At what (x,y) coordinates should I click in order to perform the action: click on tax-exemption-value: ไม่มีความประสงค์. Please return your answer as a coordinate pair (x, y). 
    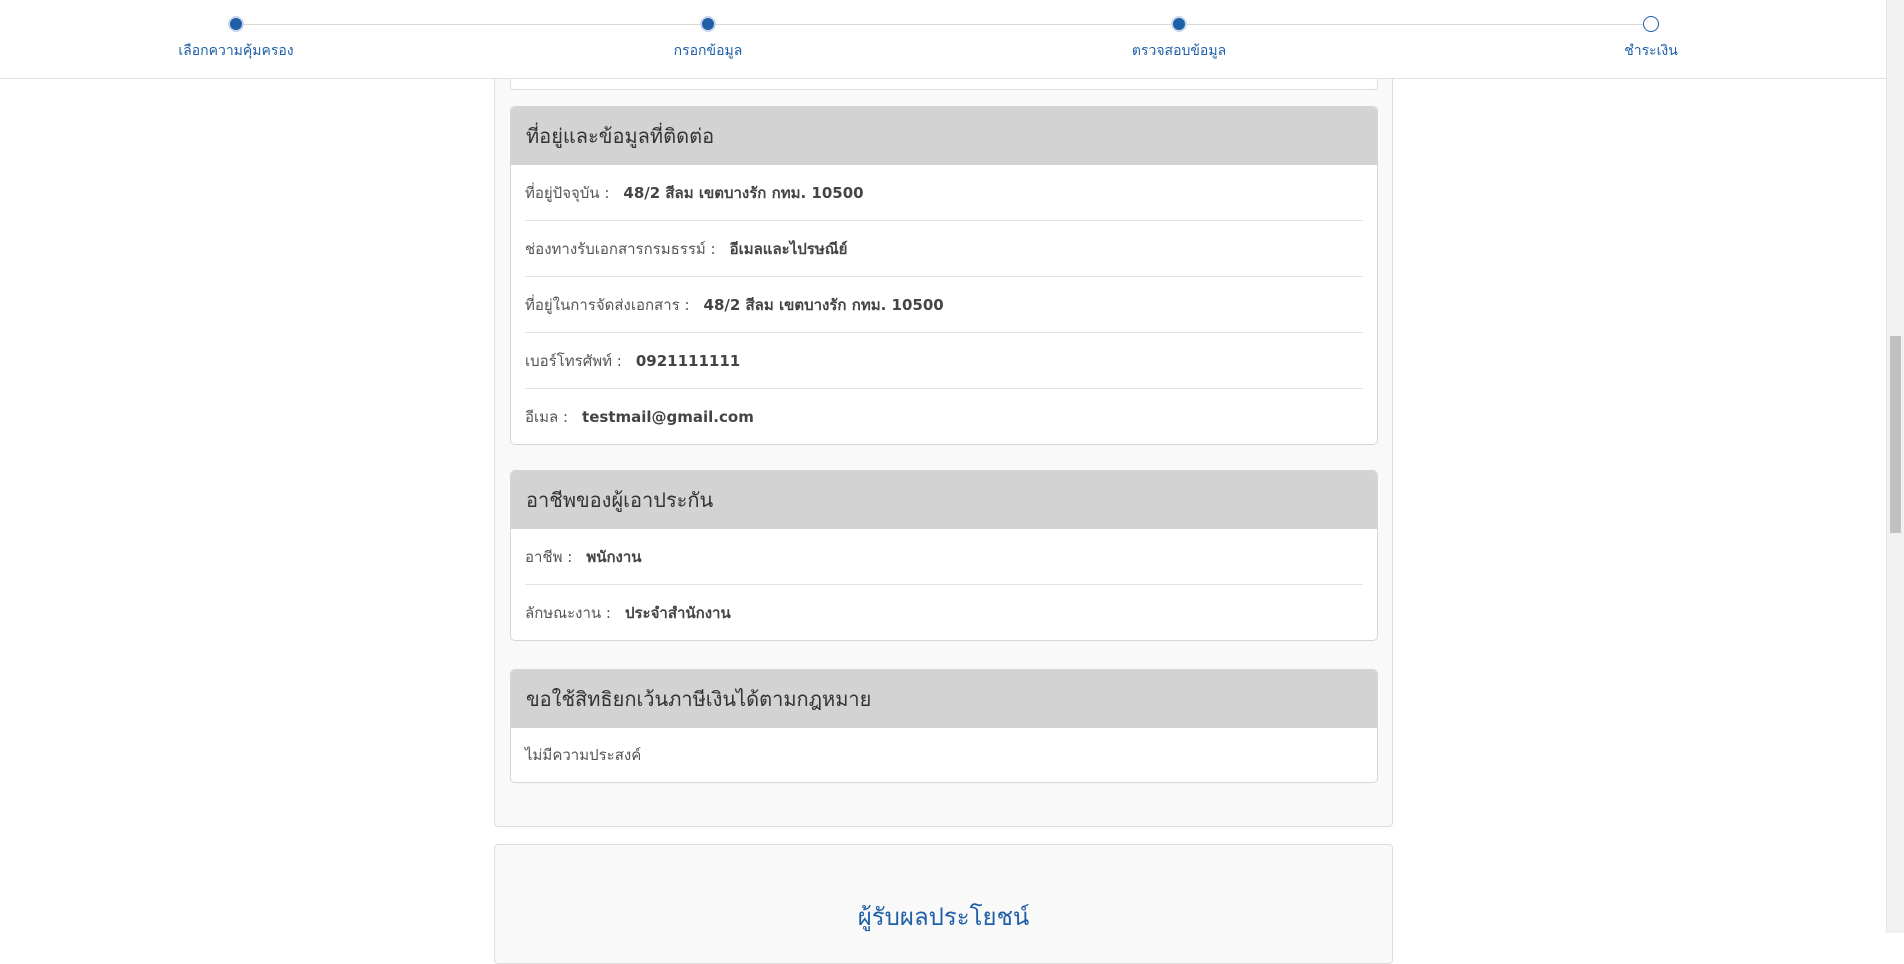
    Looking at the image, I should click on (583, 755).